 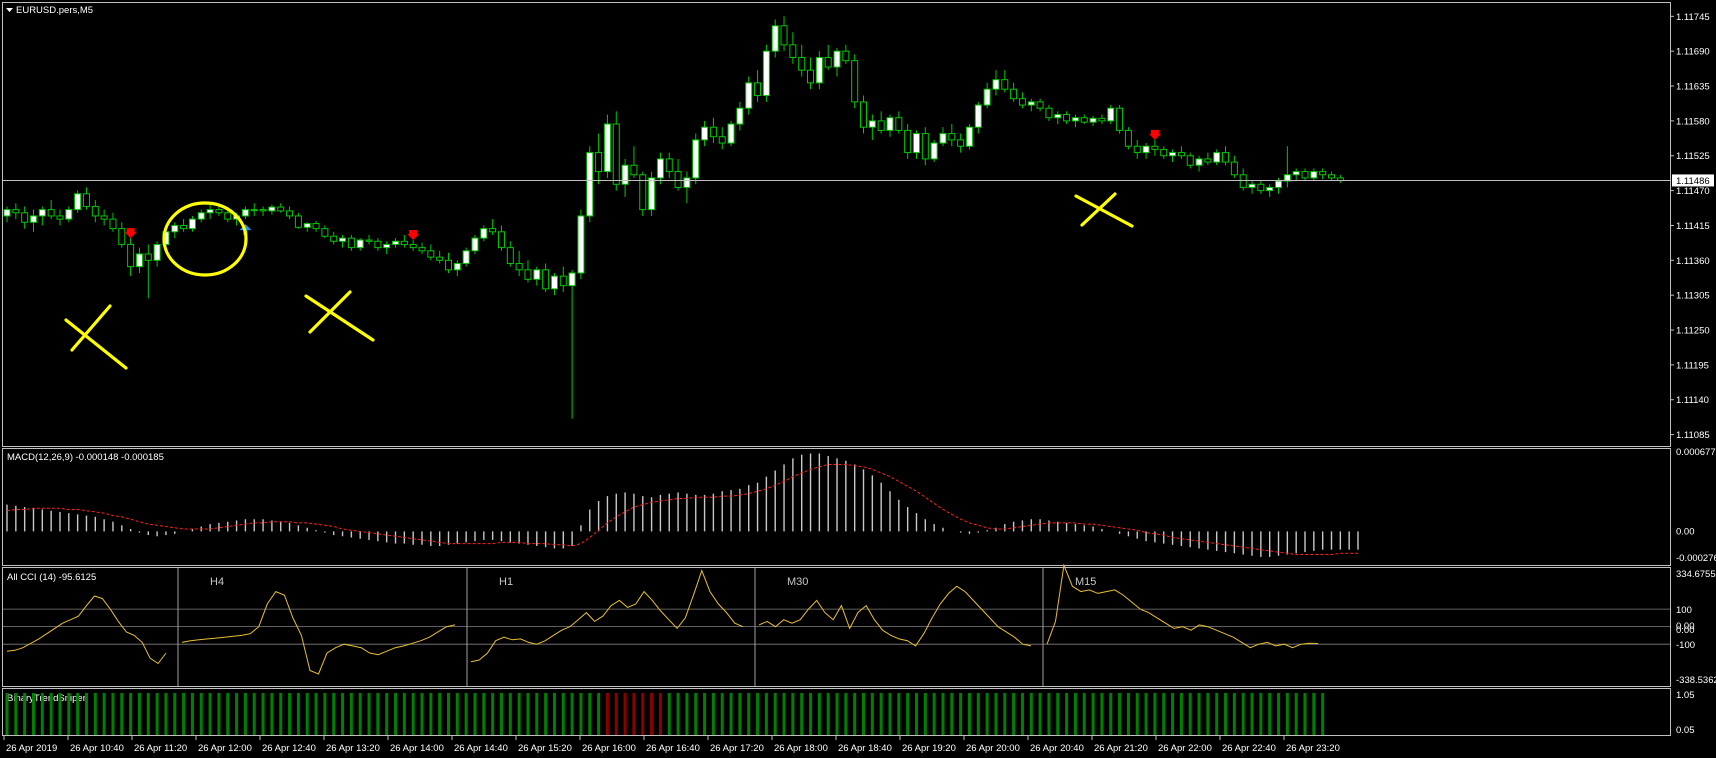 What do you see at coordinates (1693, 261) in the screenshot?
I see `price-tick-label: 1.11360` at bounding box center [1693, 261].